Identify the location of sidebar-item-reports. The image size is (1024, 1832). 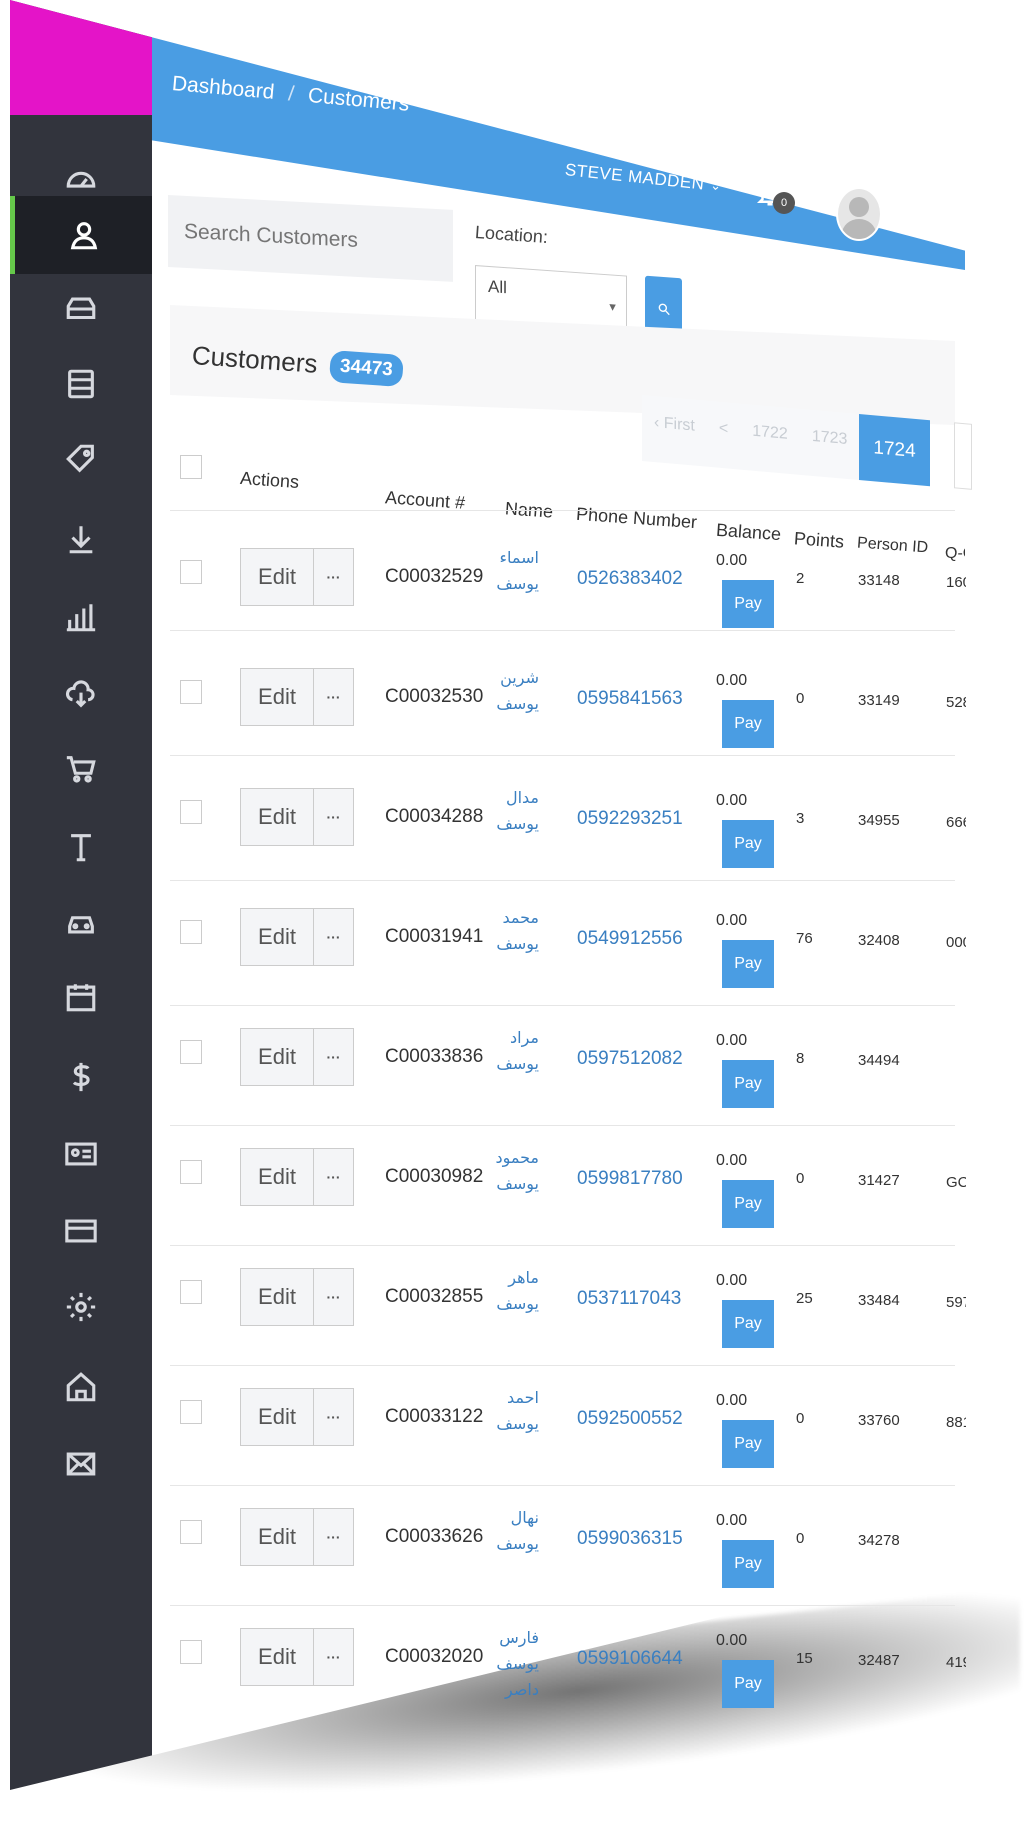
(81, 617).